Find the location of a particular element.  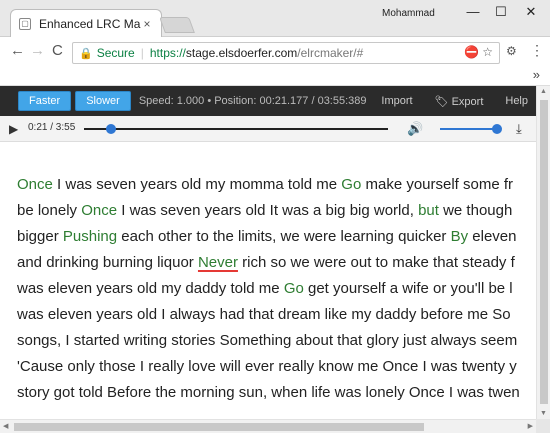

page-favicon-icon: ▢ is located at coordinates (25, 23).